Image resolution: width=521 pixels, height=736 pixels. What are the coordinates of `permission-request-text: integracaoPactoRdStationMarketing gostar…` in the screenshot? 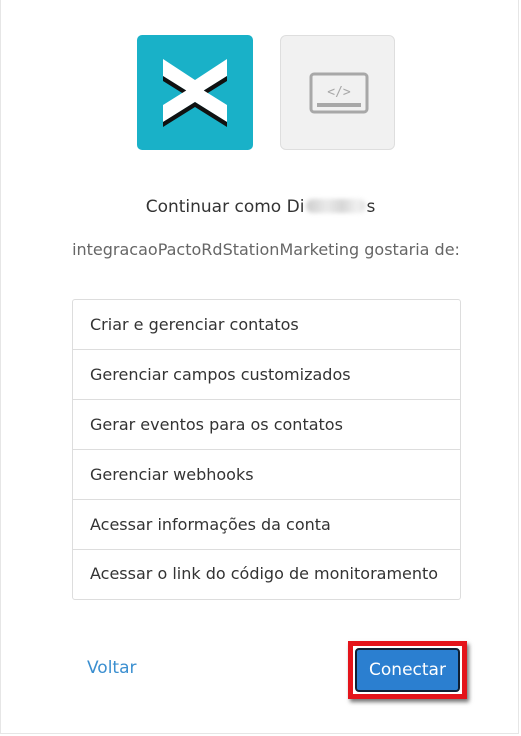 It's located at (266, 249).